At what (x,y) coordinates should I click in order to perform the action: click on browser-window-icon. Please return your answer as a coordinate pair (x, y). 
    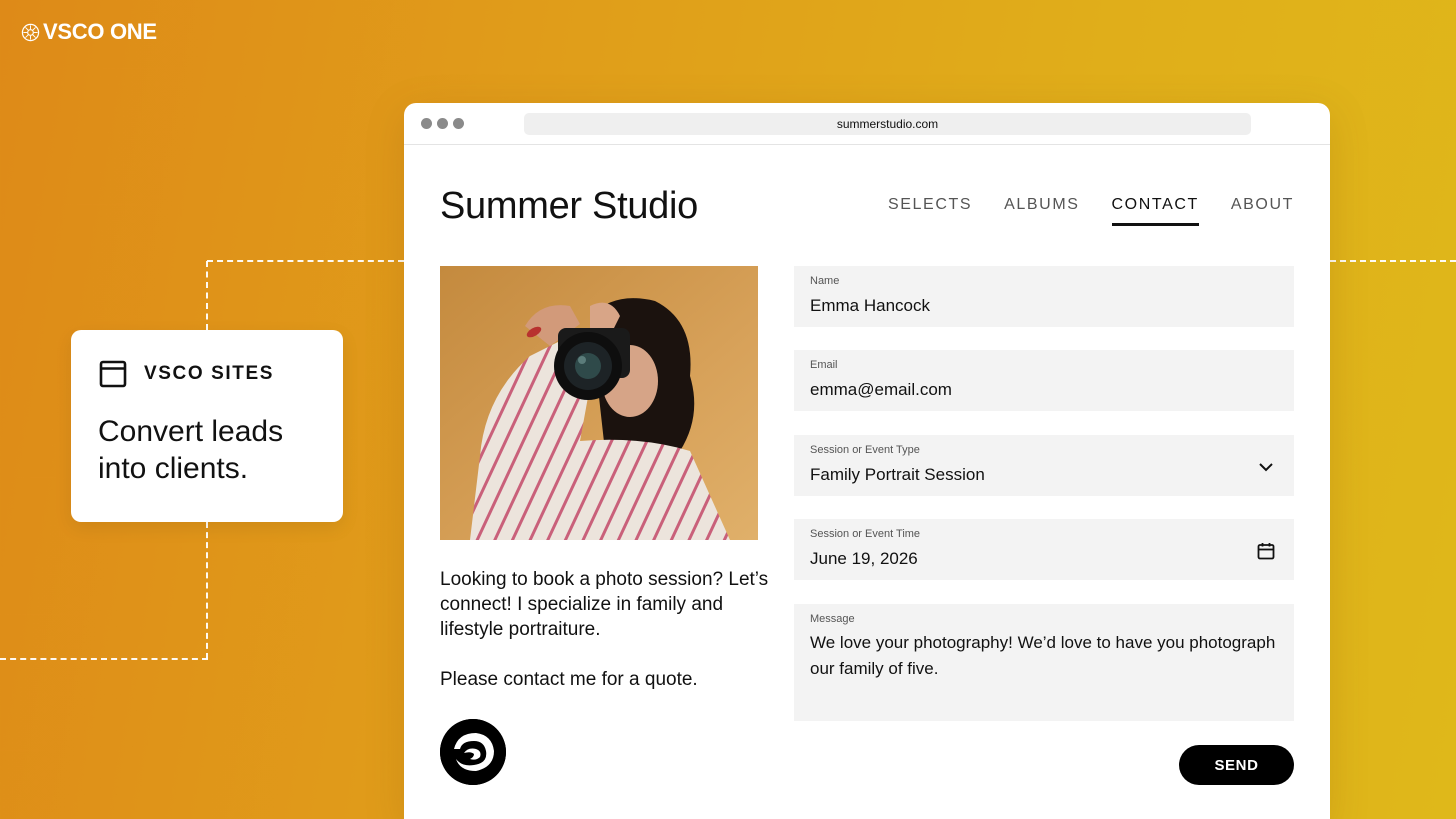
    Looking at the image, I should click on (113, 374).